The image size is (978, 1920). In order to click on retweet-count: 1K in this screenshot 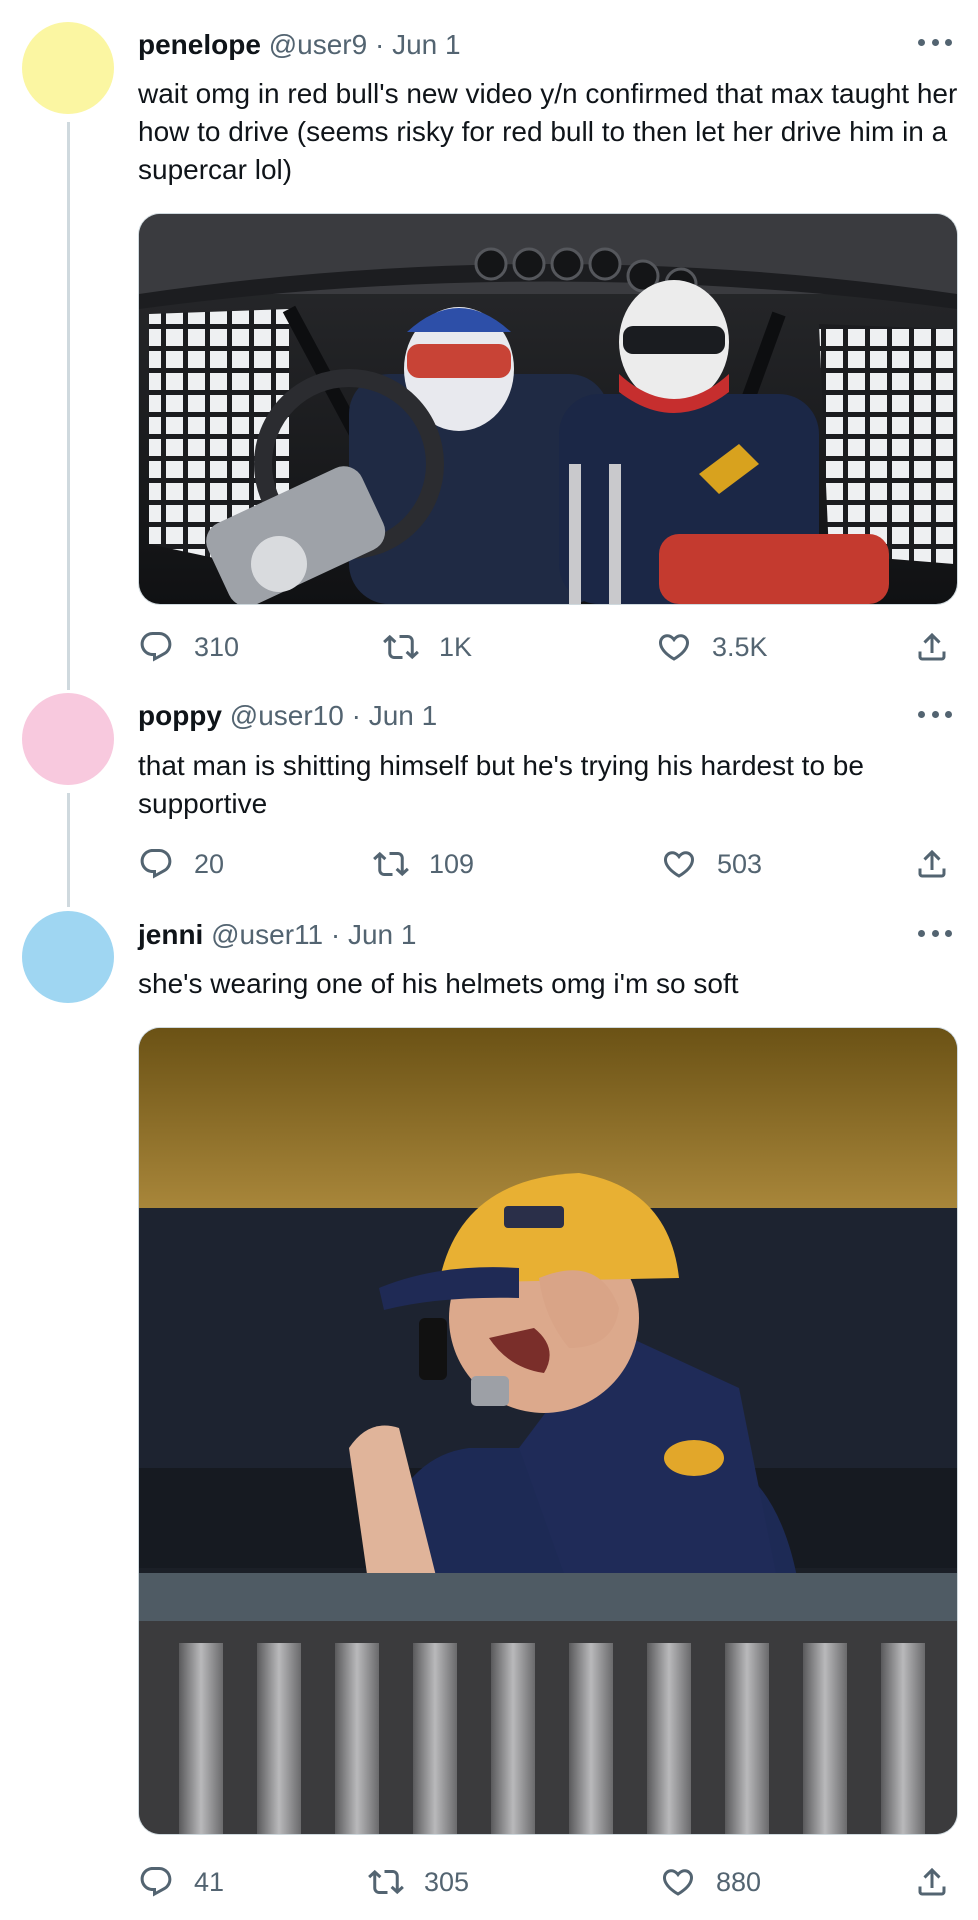, I will do `click(456, 646)`.